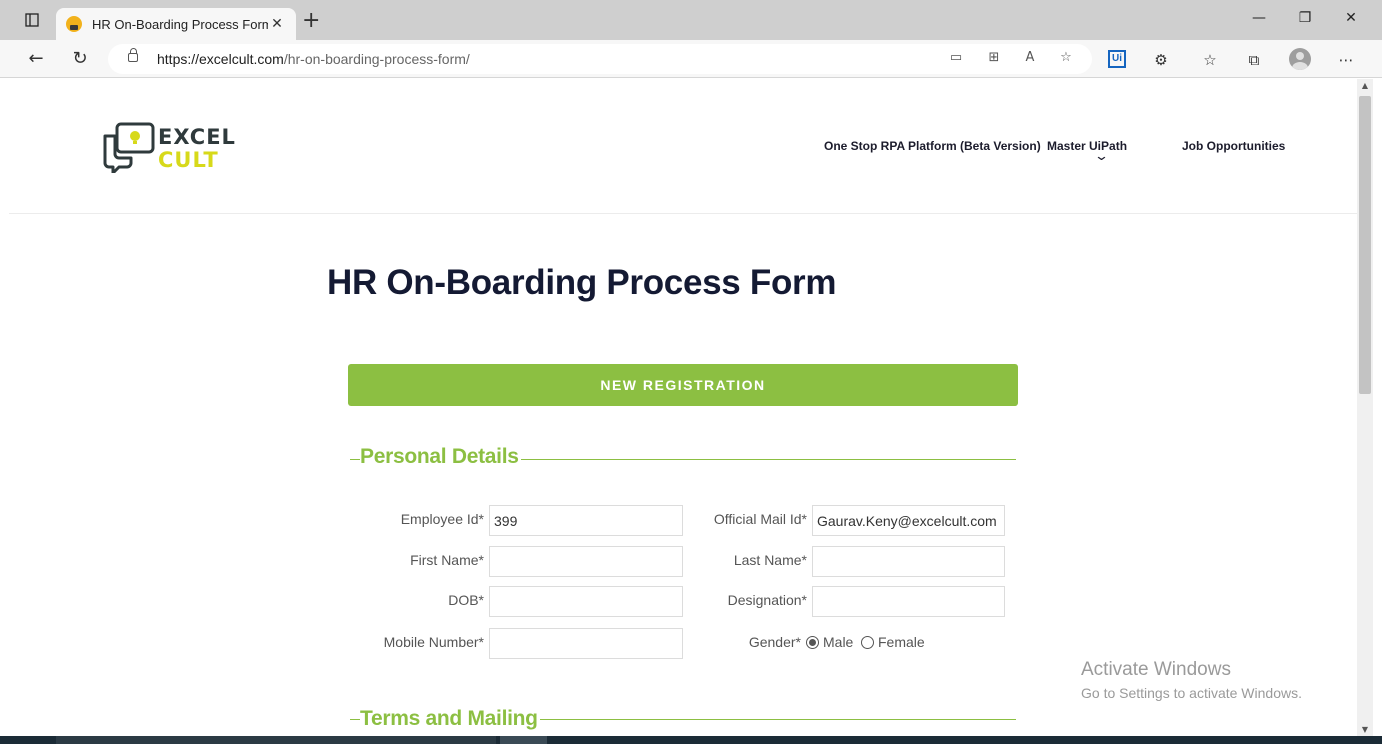 The width and height of the screenshot is (1382, 744). Describe the element at coordinates (74, 24) in the screenshot. I see `excelcult-favicon-icon` at that location.